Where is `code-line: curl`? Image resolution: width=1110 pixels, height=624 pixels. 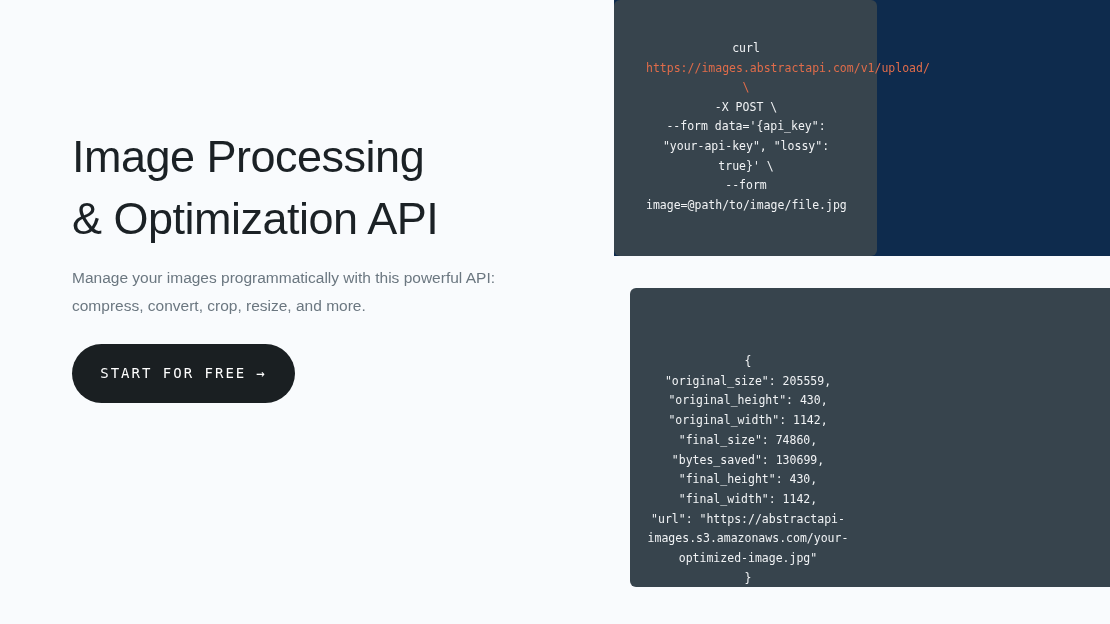
code-line: curl is located at coordinates (746, 48).